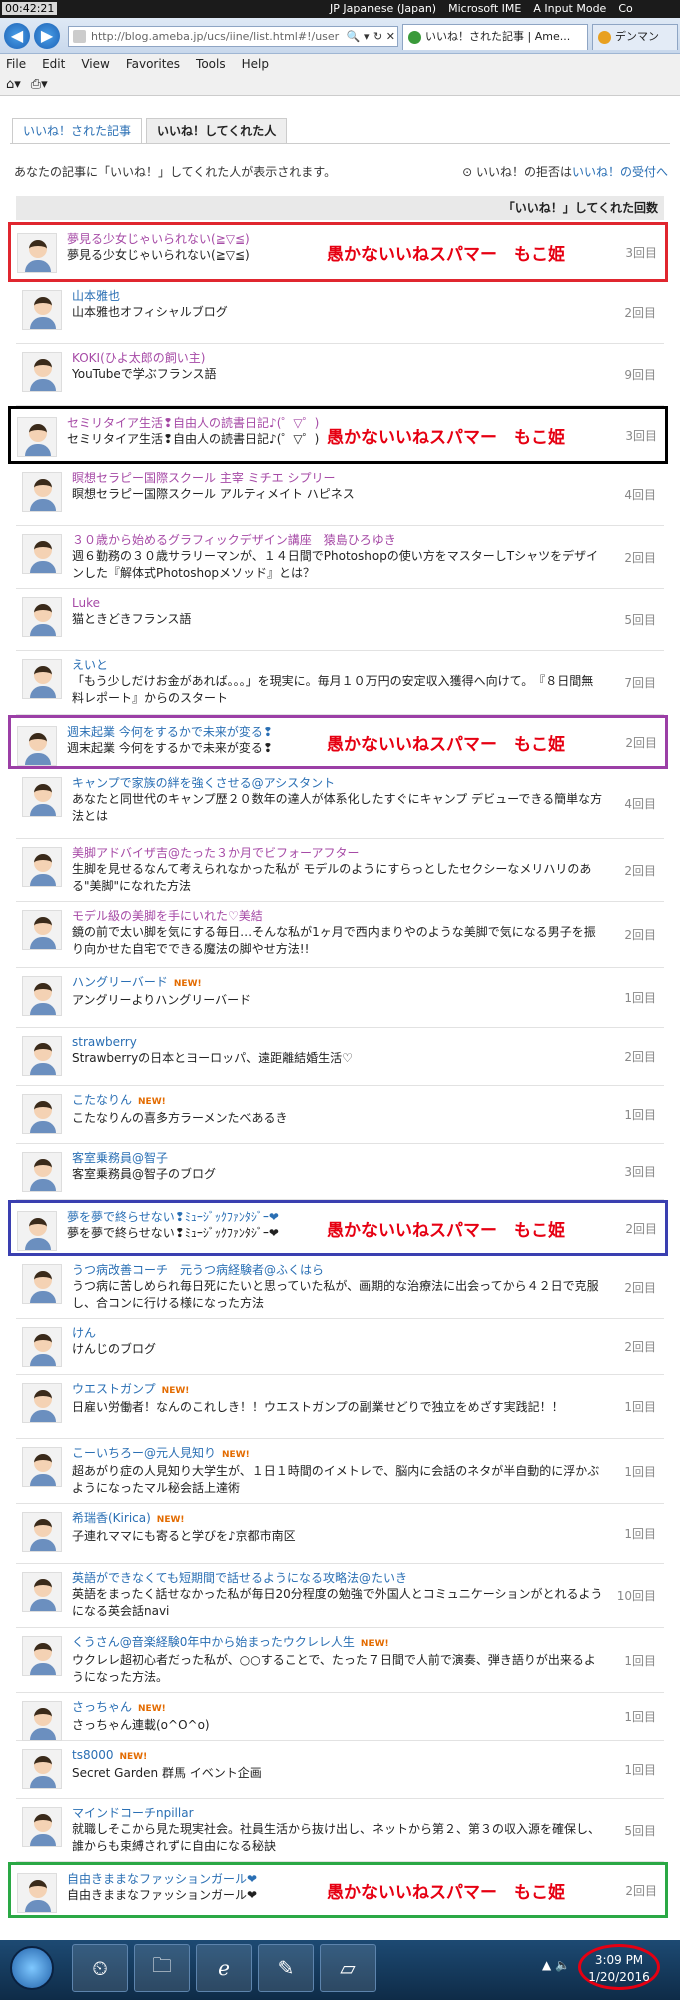 The height and width of the screenshot is (2000, 680). I want to click on user-name-link: さっちゃん NEW!, so click(338, 1708).